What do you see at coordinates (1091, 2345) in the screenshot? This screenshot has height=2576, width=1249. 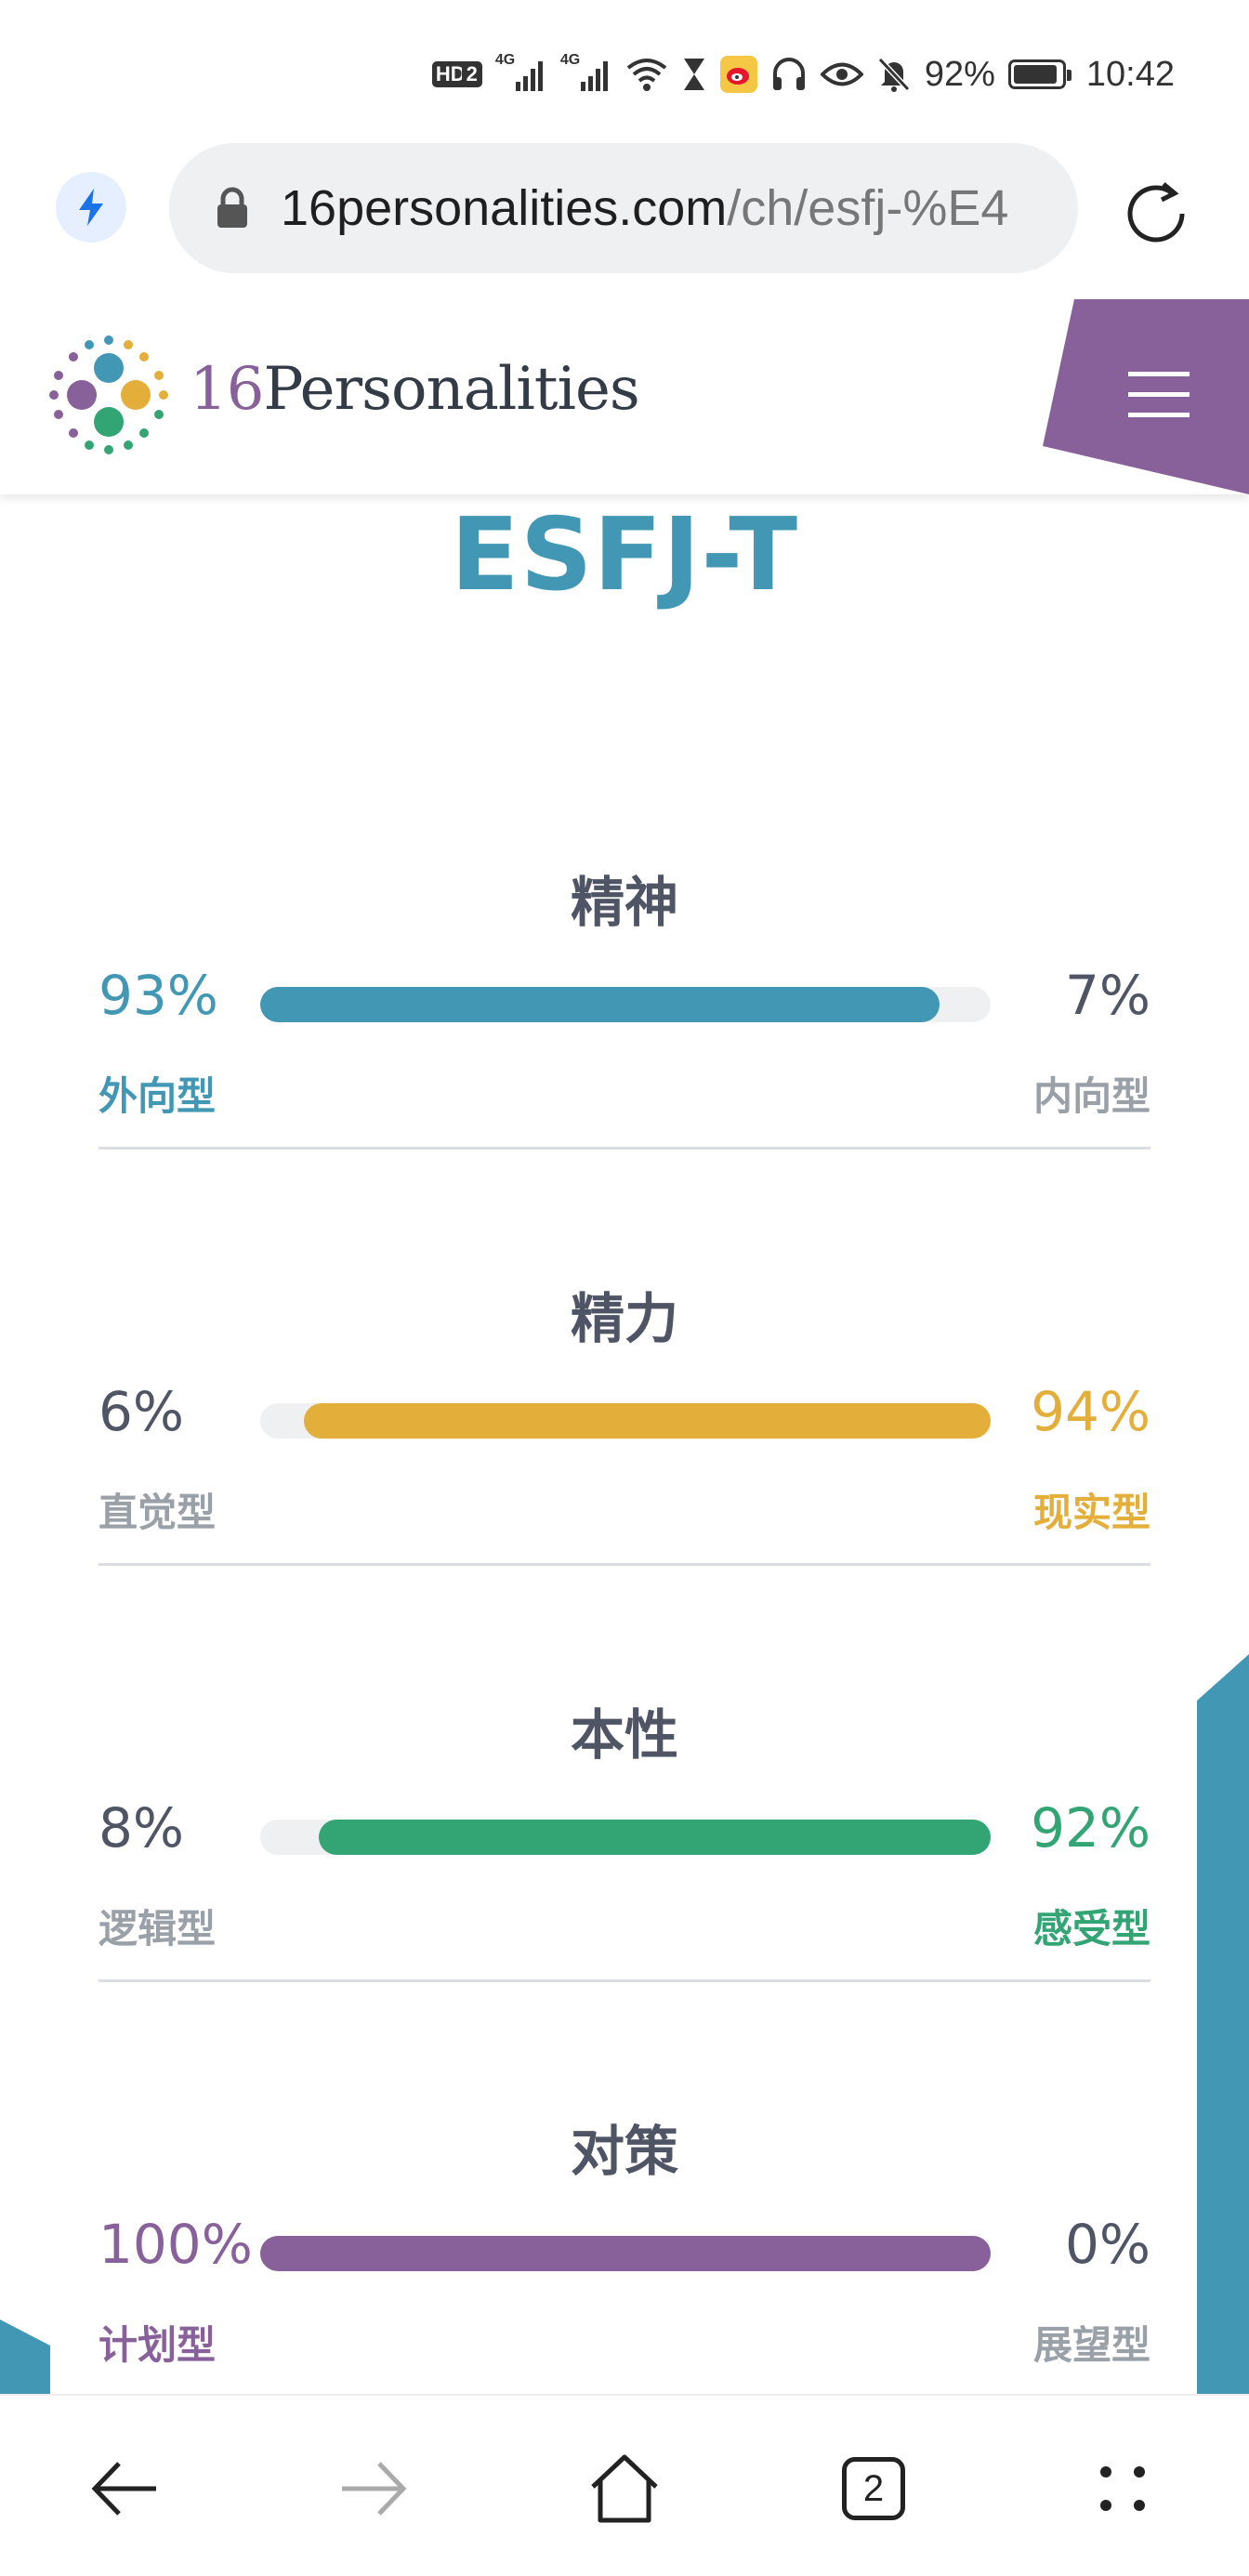 I see `trait-right-label: 展望型` at bounding box center [1091, 2345].